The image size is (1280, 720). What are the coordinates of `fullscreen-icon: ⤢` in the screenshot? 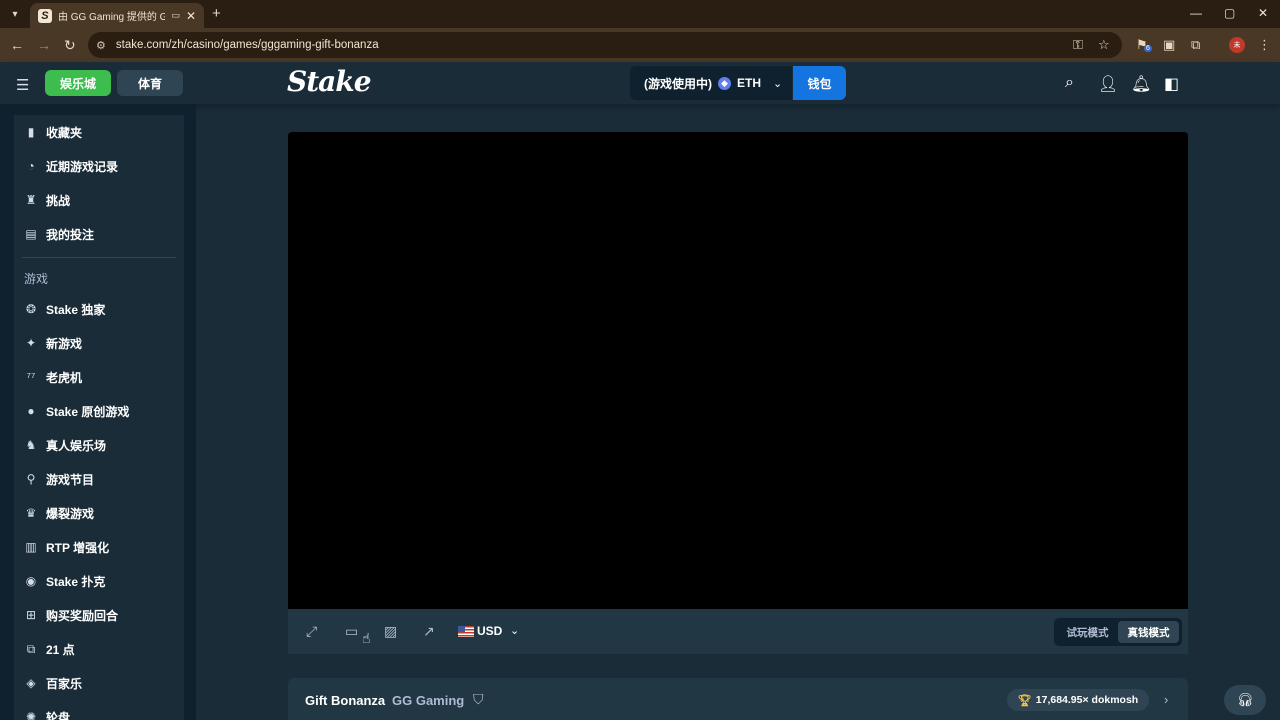 It's located at (311, 631).